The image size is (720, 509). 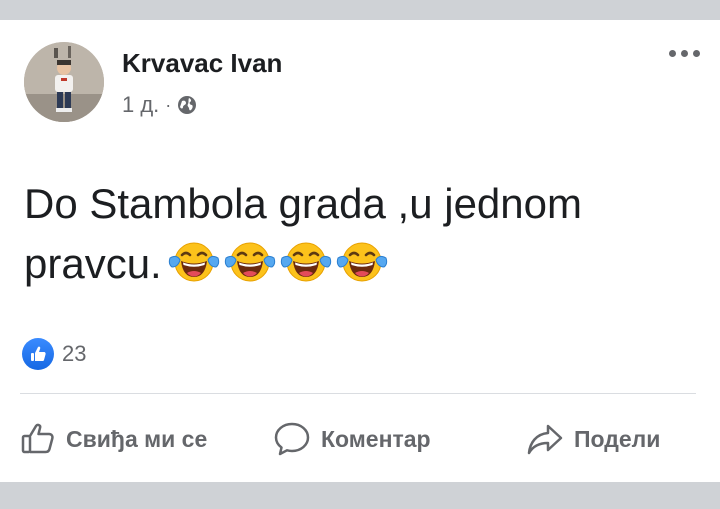 I want to click on avatar-photo, so click(x=64, y=82).